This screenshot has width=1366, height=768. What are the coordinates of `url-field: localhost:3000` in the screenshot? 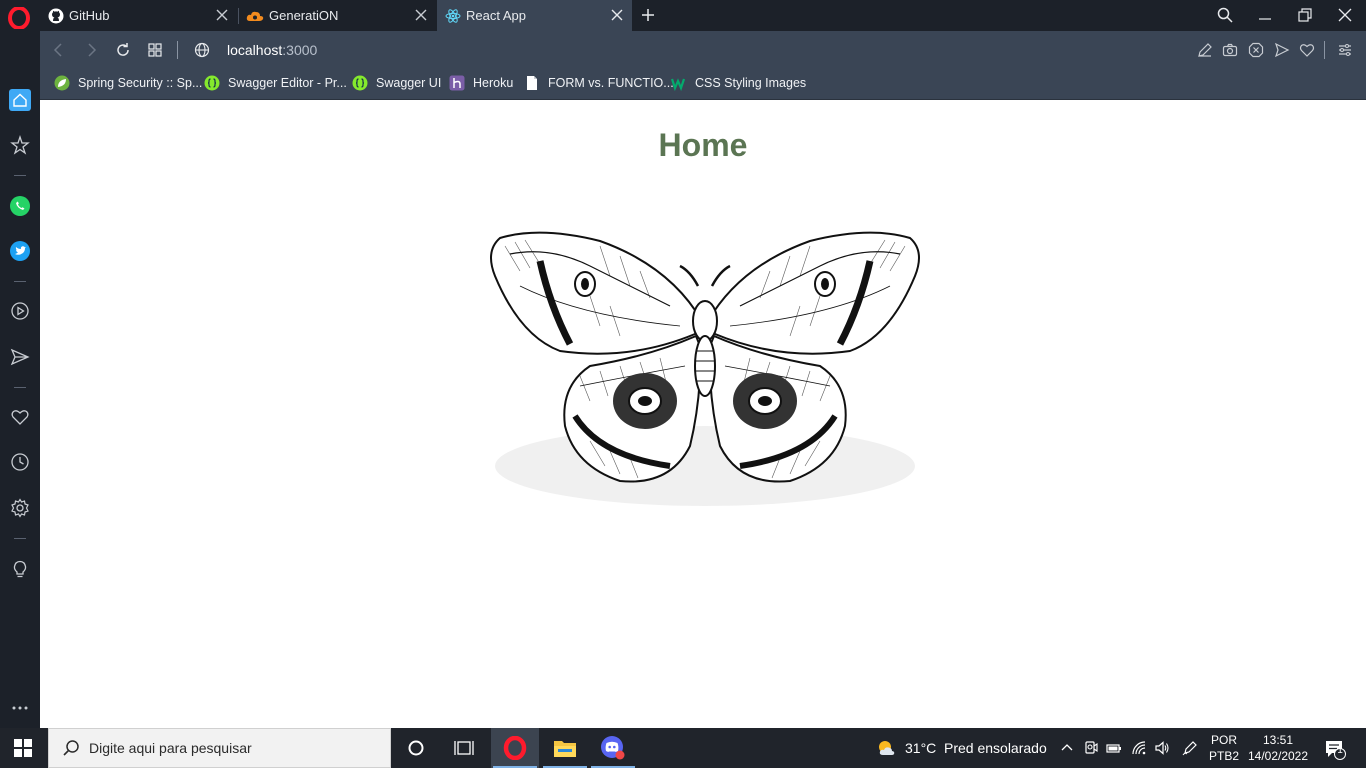 It's located at (272, 50).